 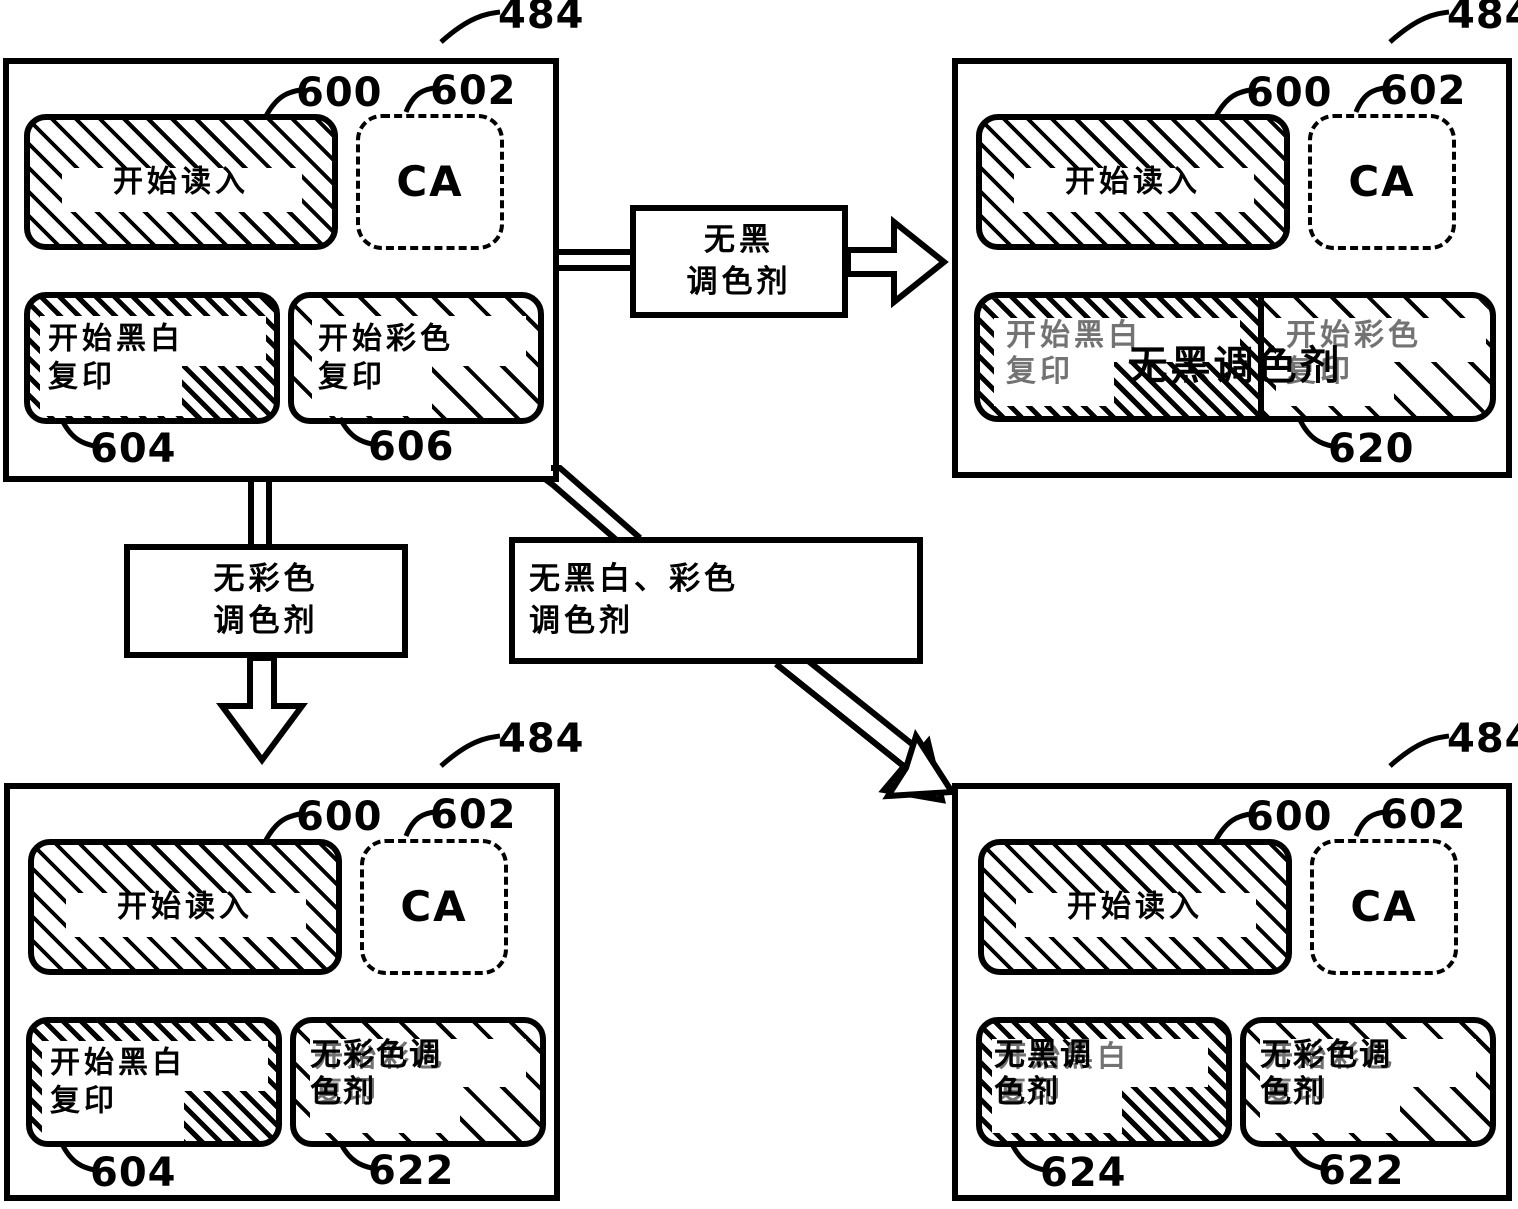 I want to click on msg-no-bw-color-toner-label: 无黑白、彩色 调色剂, so click(x=634, y=599).